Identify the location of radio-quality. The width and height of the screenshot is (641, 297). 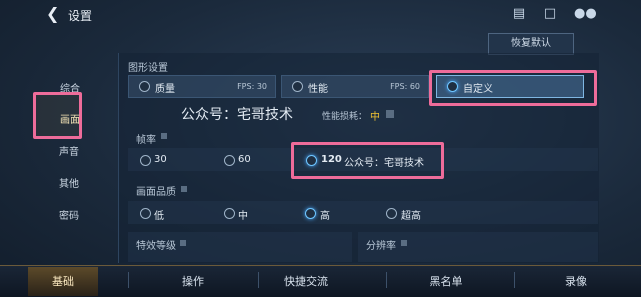
(144, 86).